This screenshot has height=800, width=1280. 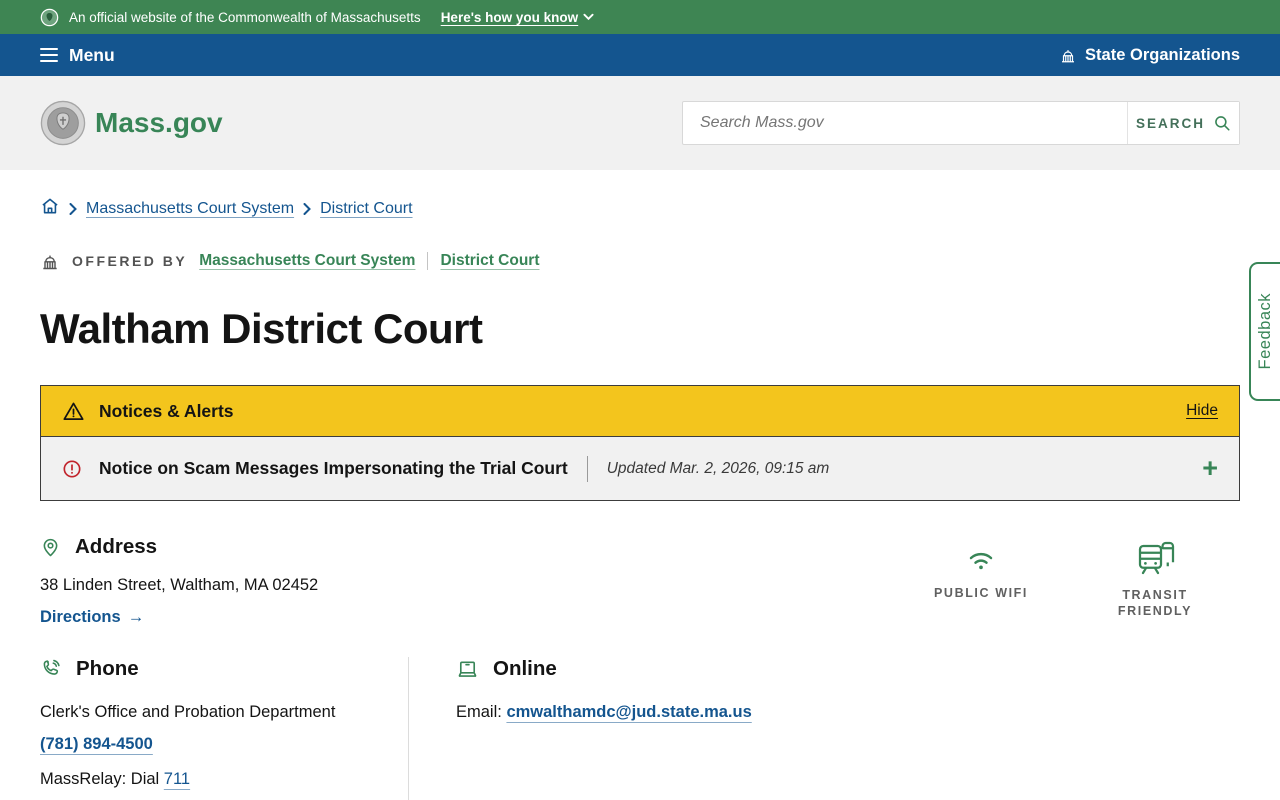 I want to click on massrelay-line: MassRelay: Dial 711, so click(x=224, y=779).